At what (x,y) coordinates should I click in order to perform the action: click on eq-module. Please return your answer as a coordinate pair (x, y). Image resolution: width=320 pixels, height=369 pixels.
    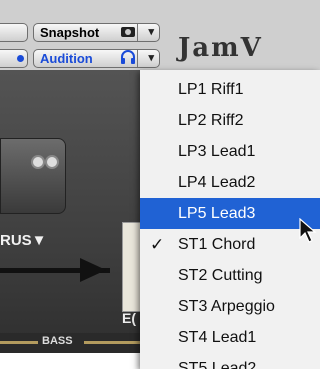
    Looking at the image, I should click on (132, 267).